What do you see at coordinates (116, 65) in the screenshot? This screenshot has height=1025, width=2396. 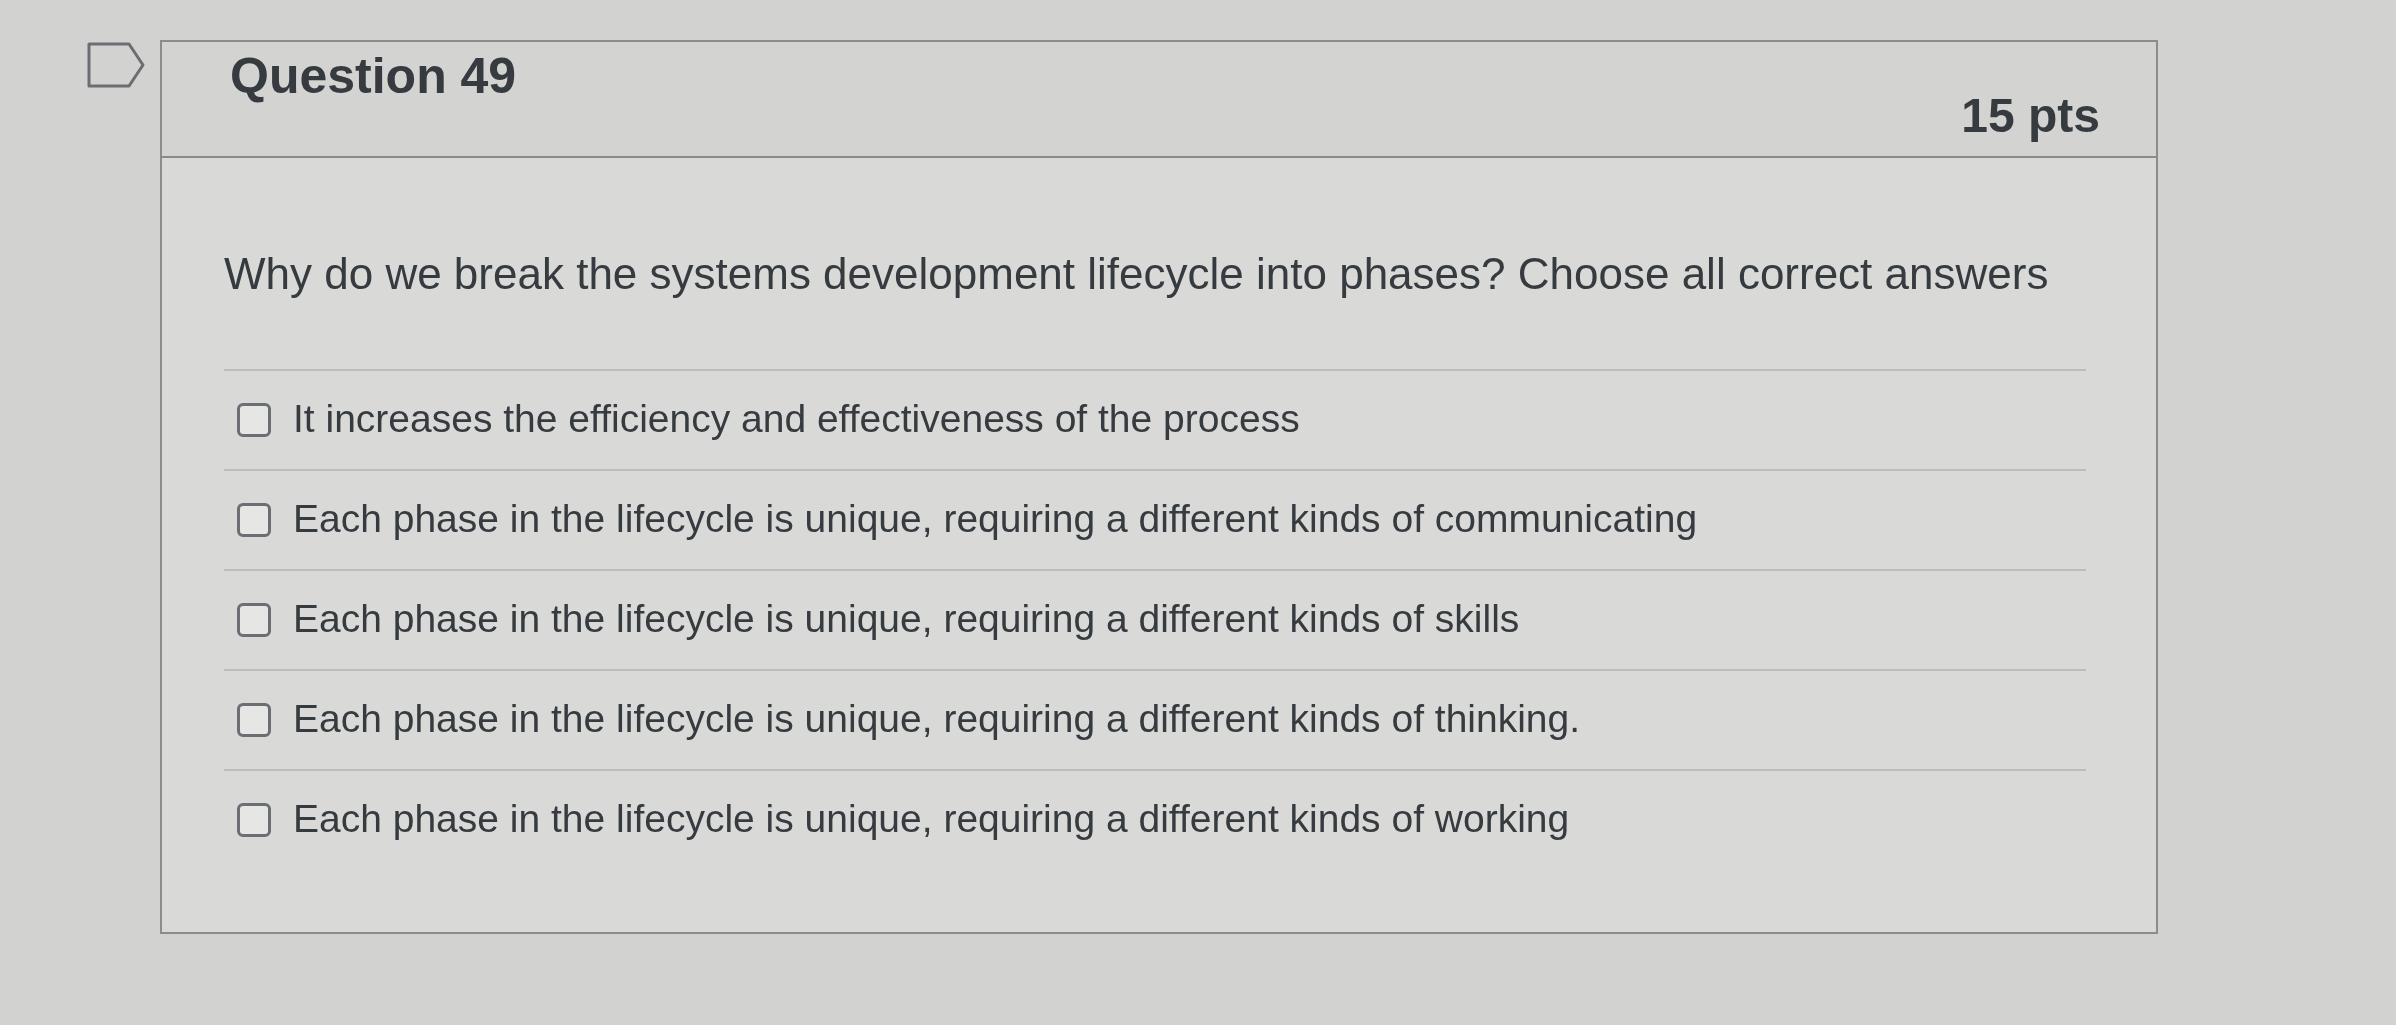 I see `tag-icon` at bounding box center [116, 65].